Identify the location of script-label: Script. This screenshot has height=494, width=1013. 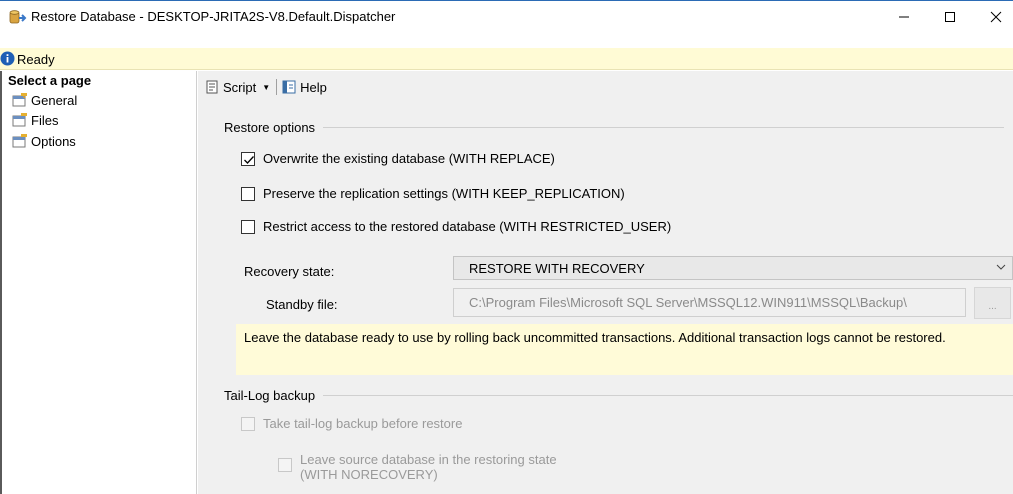
(240, 87).